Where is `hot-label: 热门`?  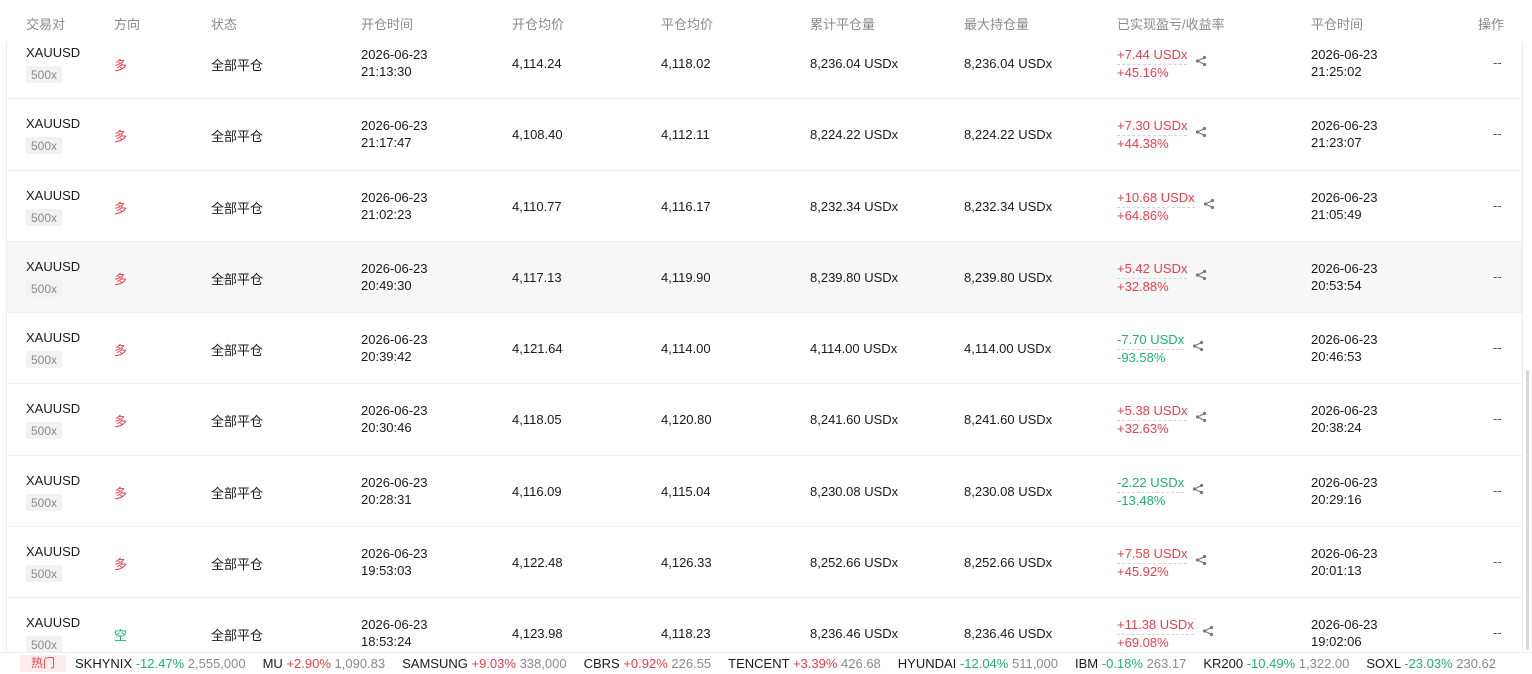 hot-label: 热门 is located at coordinates (43, 663).